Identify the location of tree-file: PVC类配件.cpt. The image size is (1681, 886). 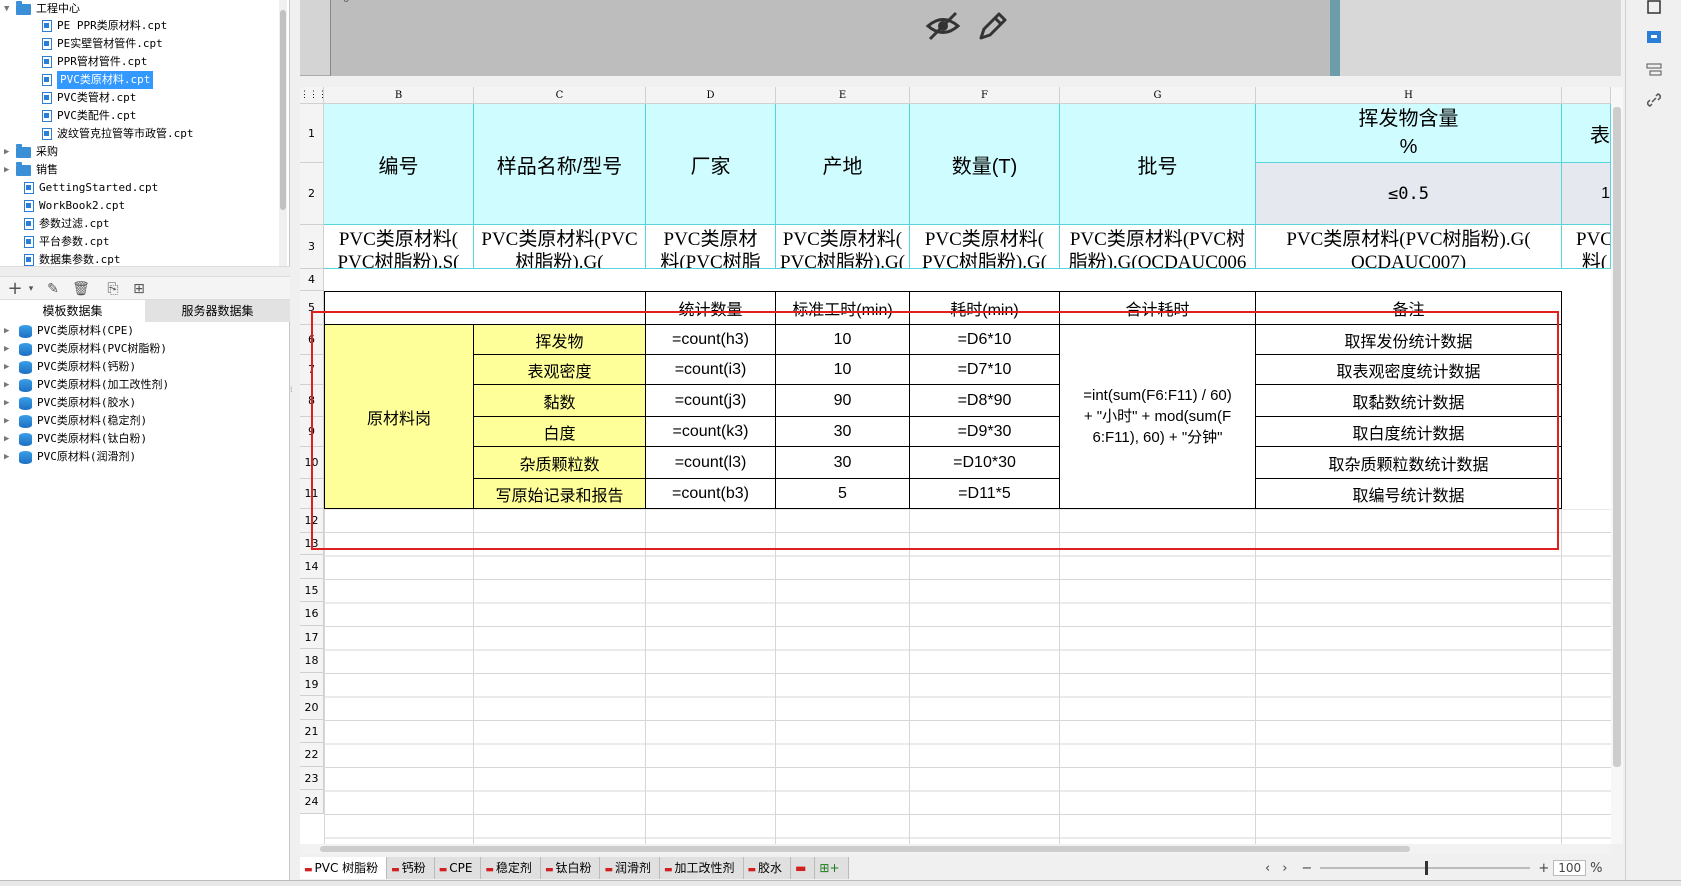
(89, 116).